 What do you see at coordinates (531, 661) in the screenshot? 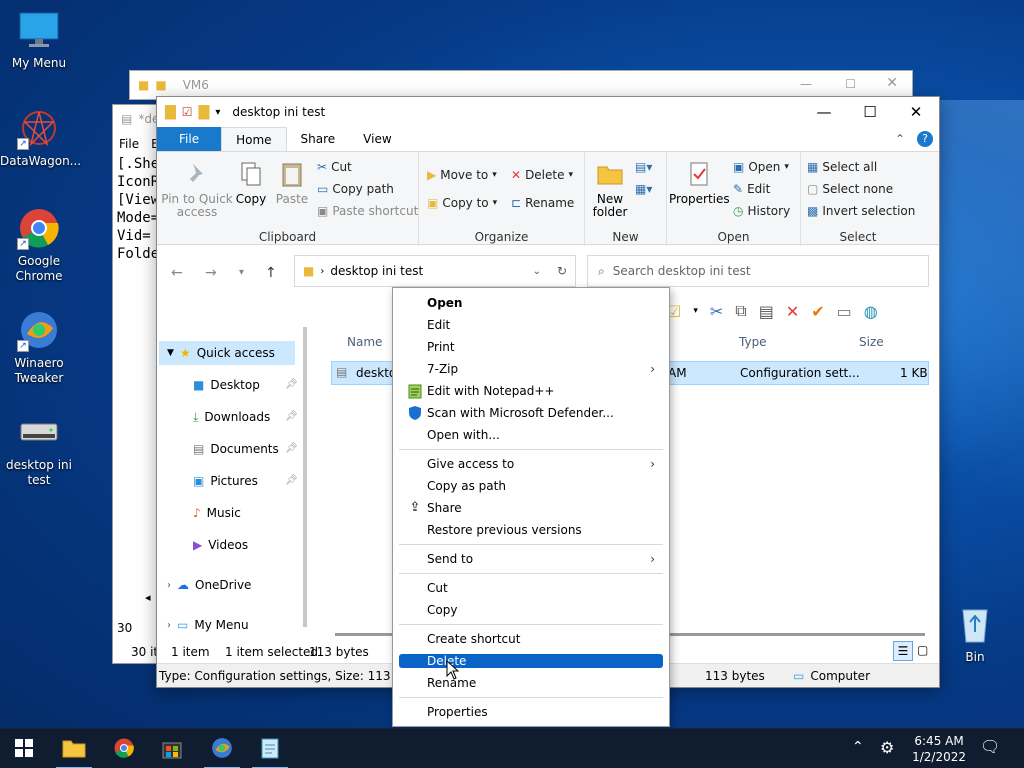
I see `menu-item-delete: Delete` at bounding box center [531, 661].